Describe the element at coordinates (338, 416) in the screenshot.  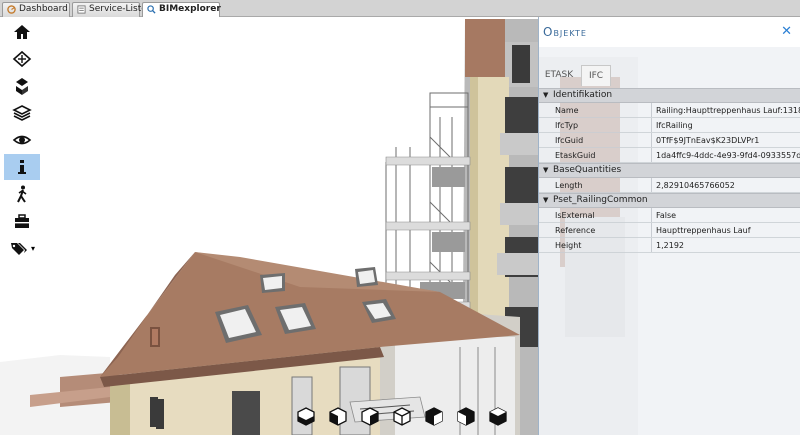
I see `view-cube-front-icon` at that location.